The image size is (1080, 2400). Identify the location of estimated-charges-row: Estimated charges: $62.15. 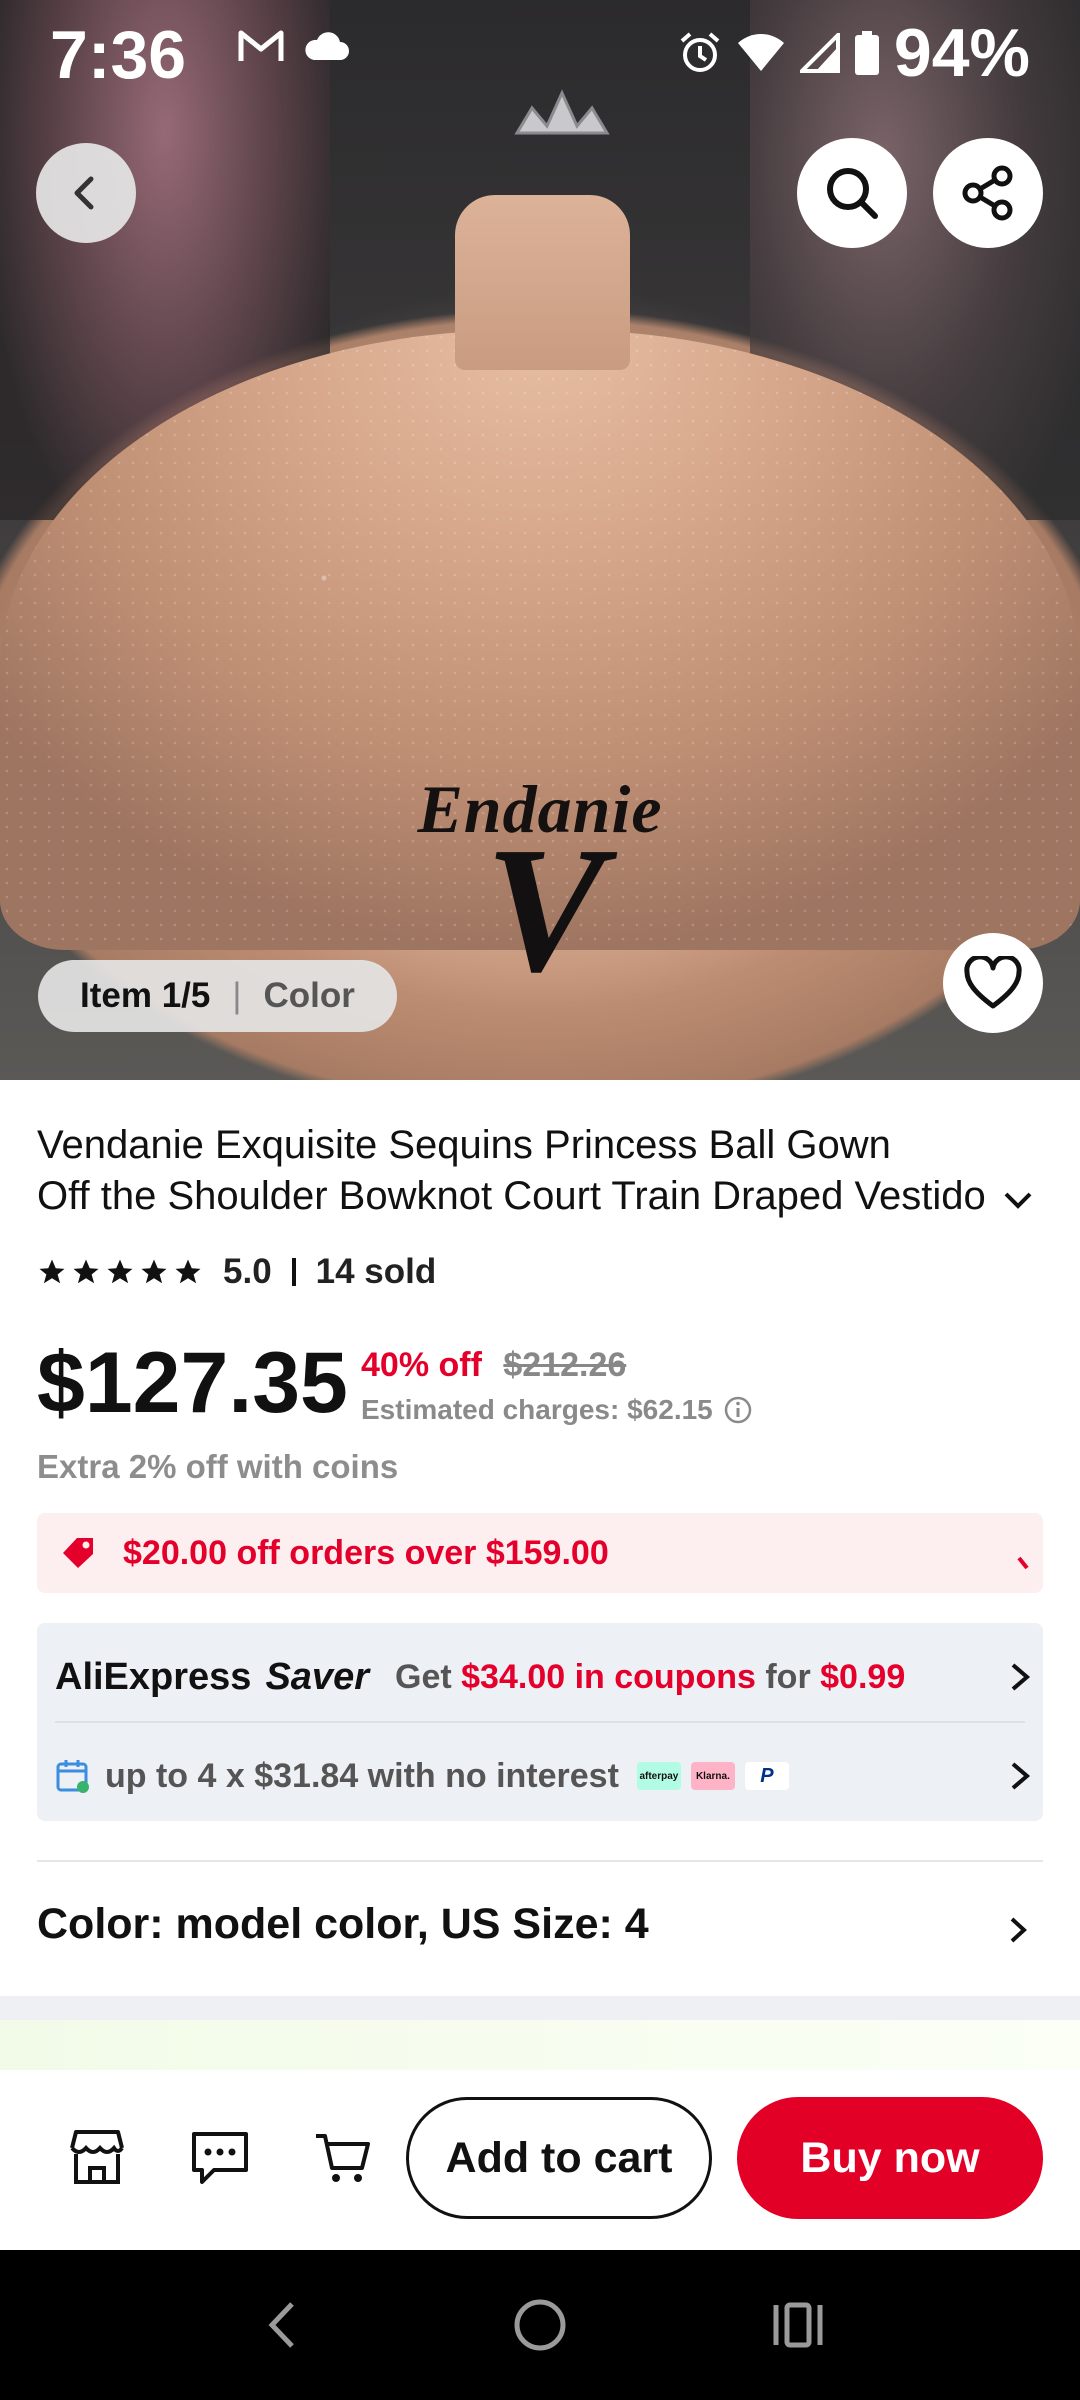
(557, 1410).